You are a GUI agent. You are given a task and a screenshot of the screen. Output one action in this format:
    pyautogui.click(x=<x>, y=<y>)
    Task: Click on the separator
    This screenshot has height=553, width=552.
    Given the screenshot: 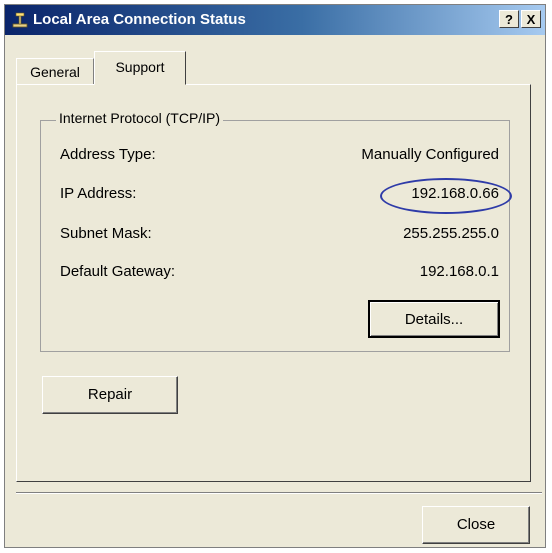 What is the action you would take?
    pyautogui.click(x=279, y=493)
    